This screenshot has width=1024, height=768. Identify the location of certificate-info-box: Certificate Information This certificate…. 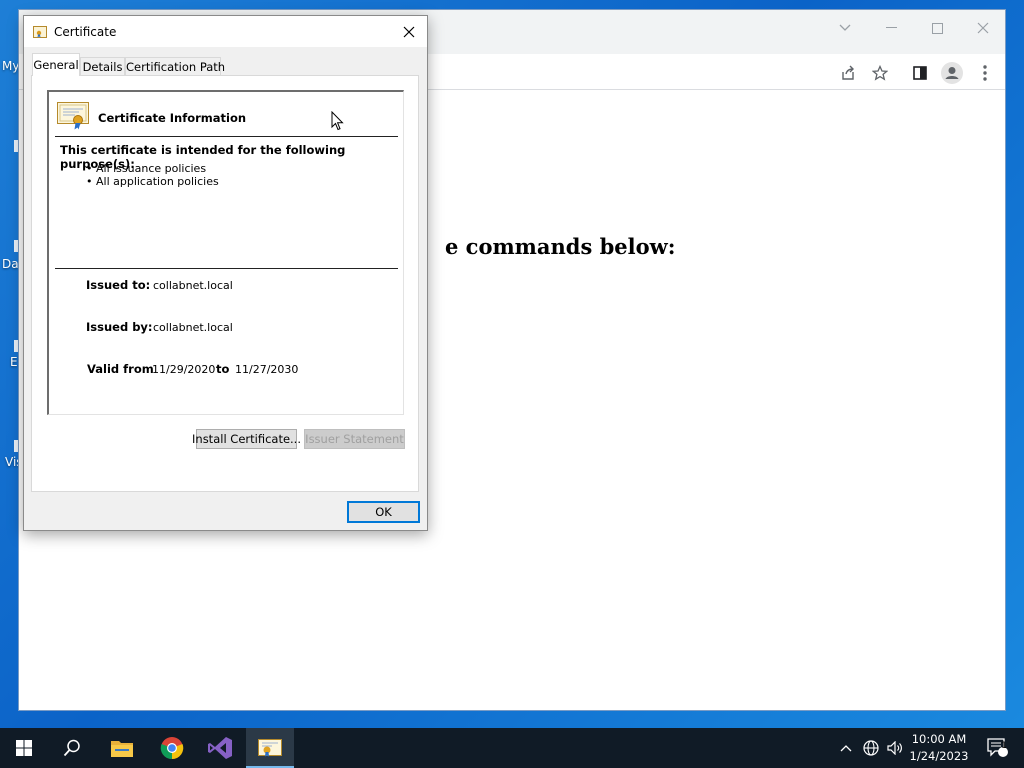
(225, 252).